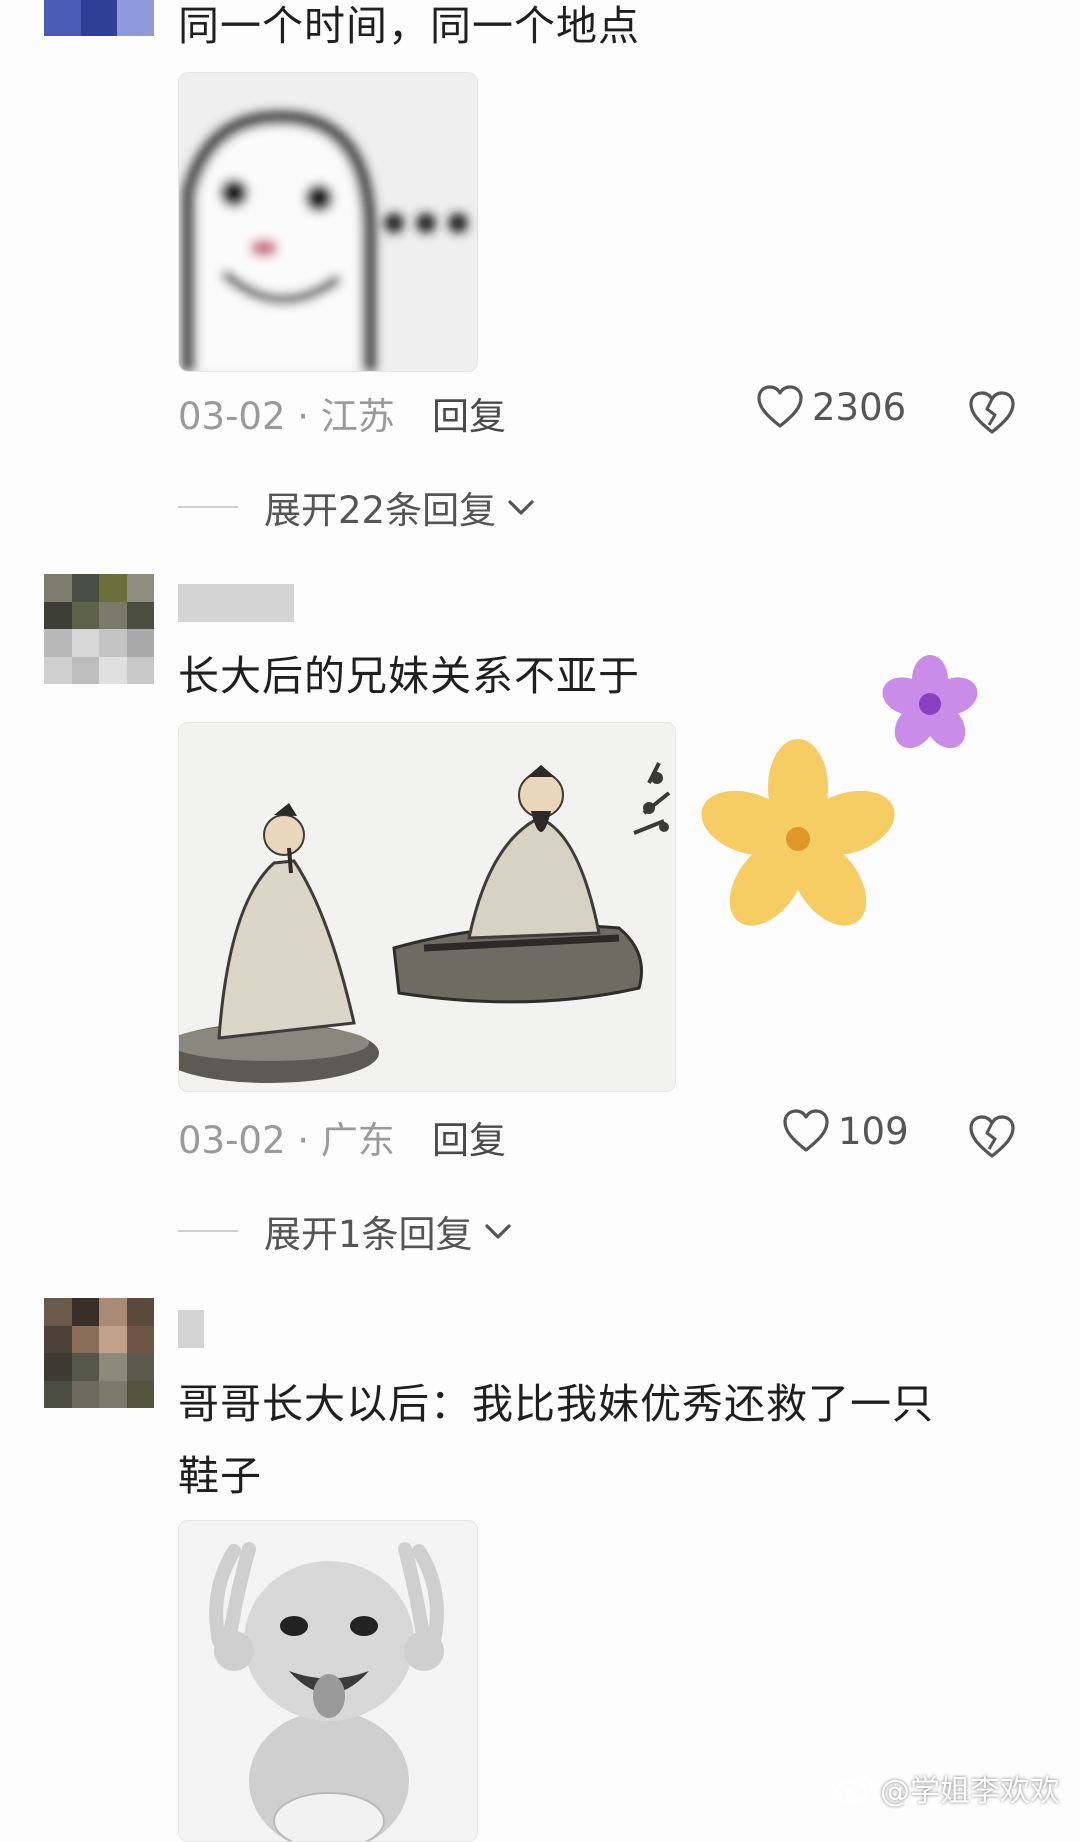 The image size is (1080, 1842). Describe the element at coordinates (357, 1140) in the screenshot. I see `comment-location: 广东` at that location.